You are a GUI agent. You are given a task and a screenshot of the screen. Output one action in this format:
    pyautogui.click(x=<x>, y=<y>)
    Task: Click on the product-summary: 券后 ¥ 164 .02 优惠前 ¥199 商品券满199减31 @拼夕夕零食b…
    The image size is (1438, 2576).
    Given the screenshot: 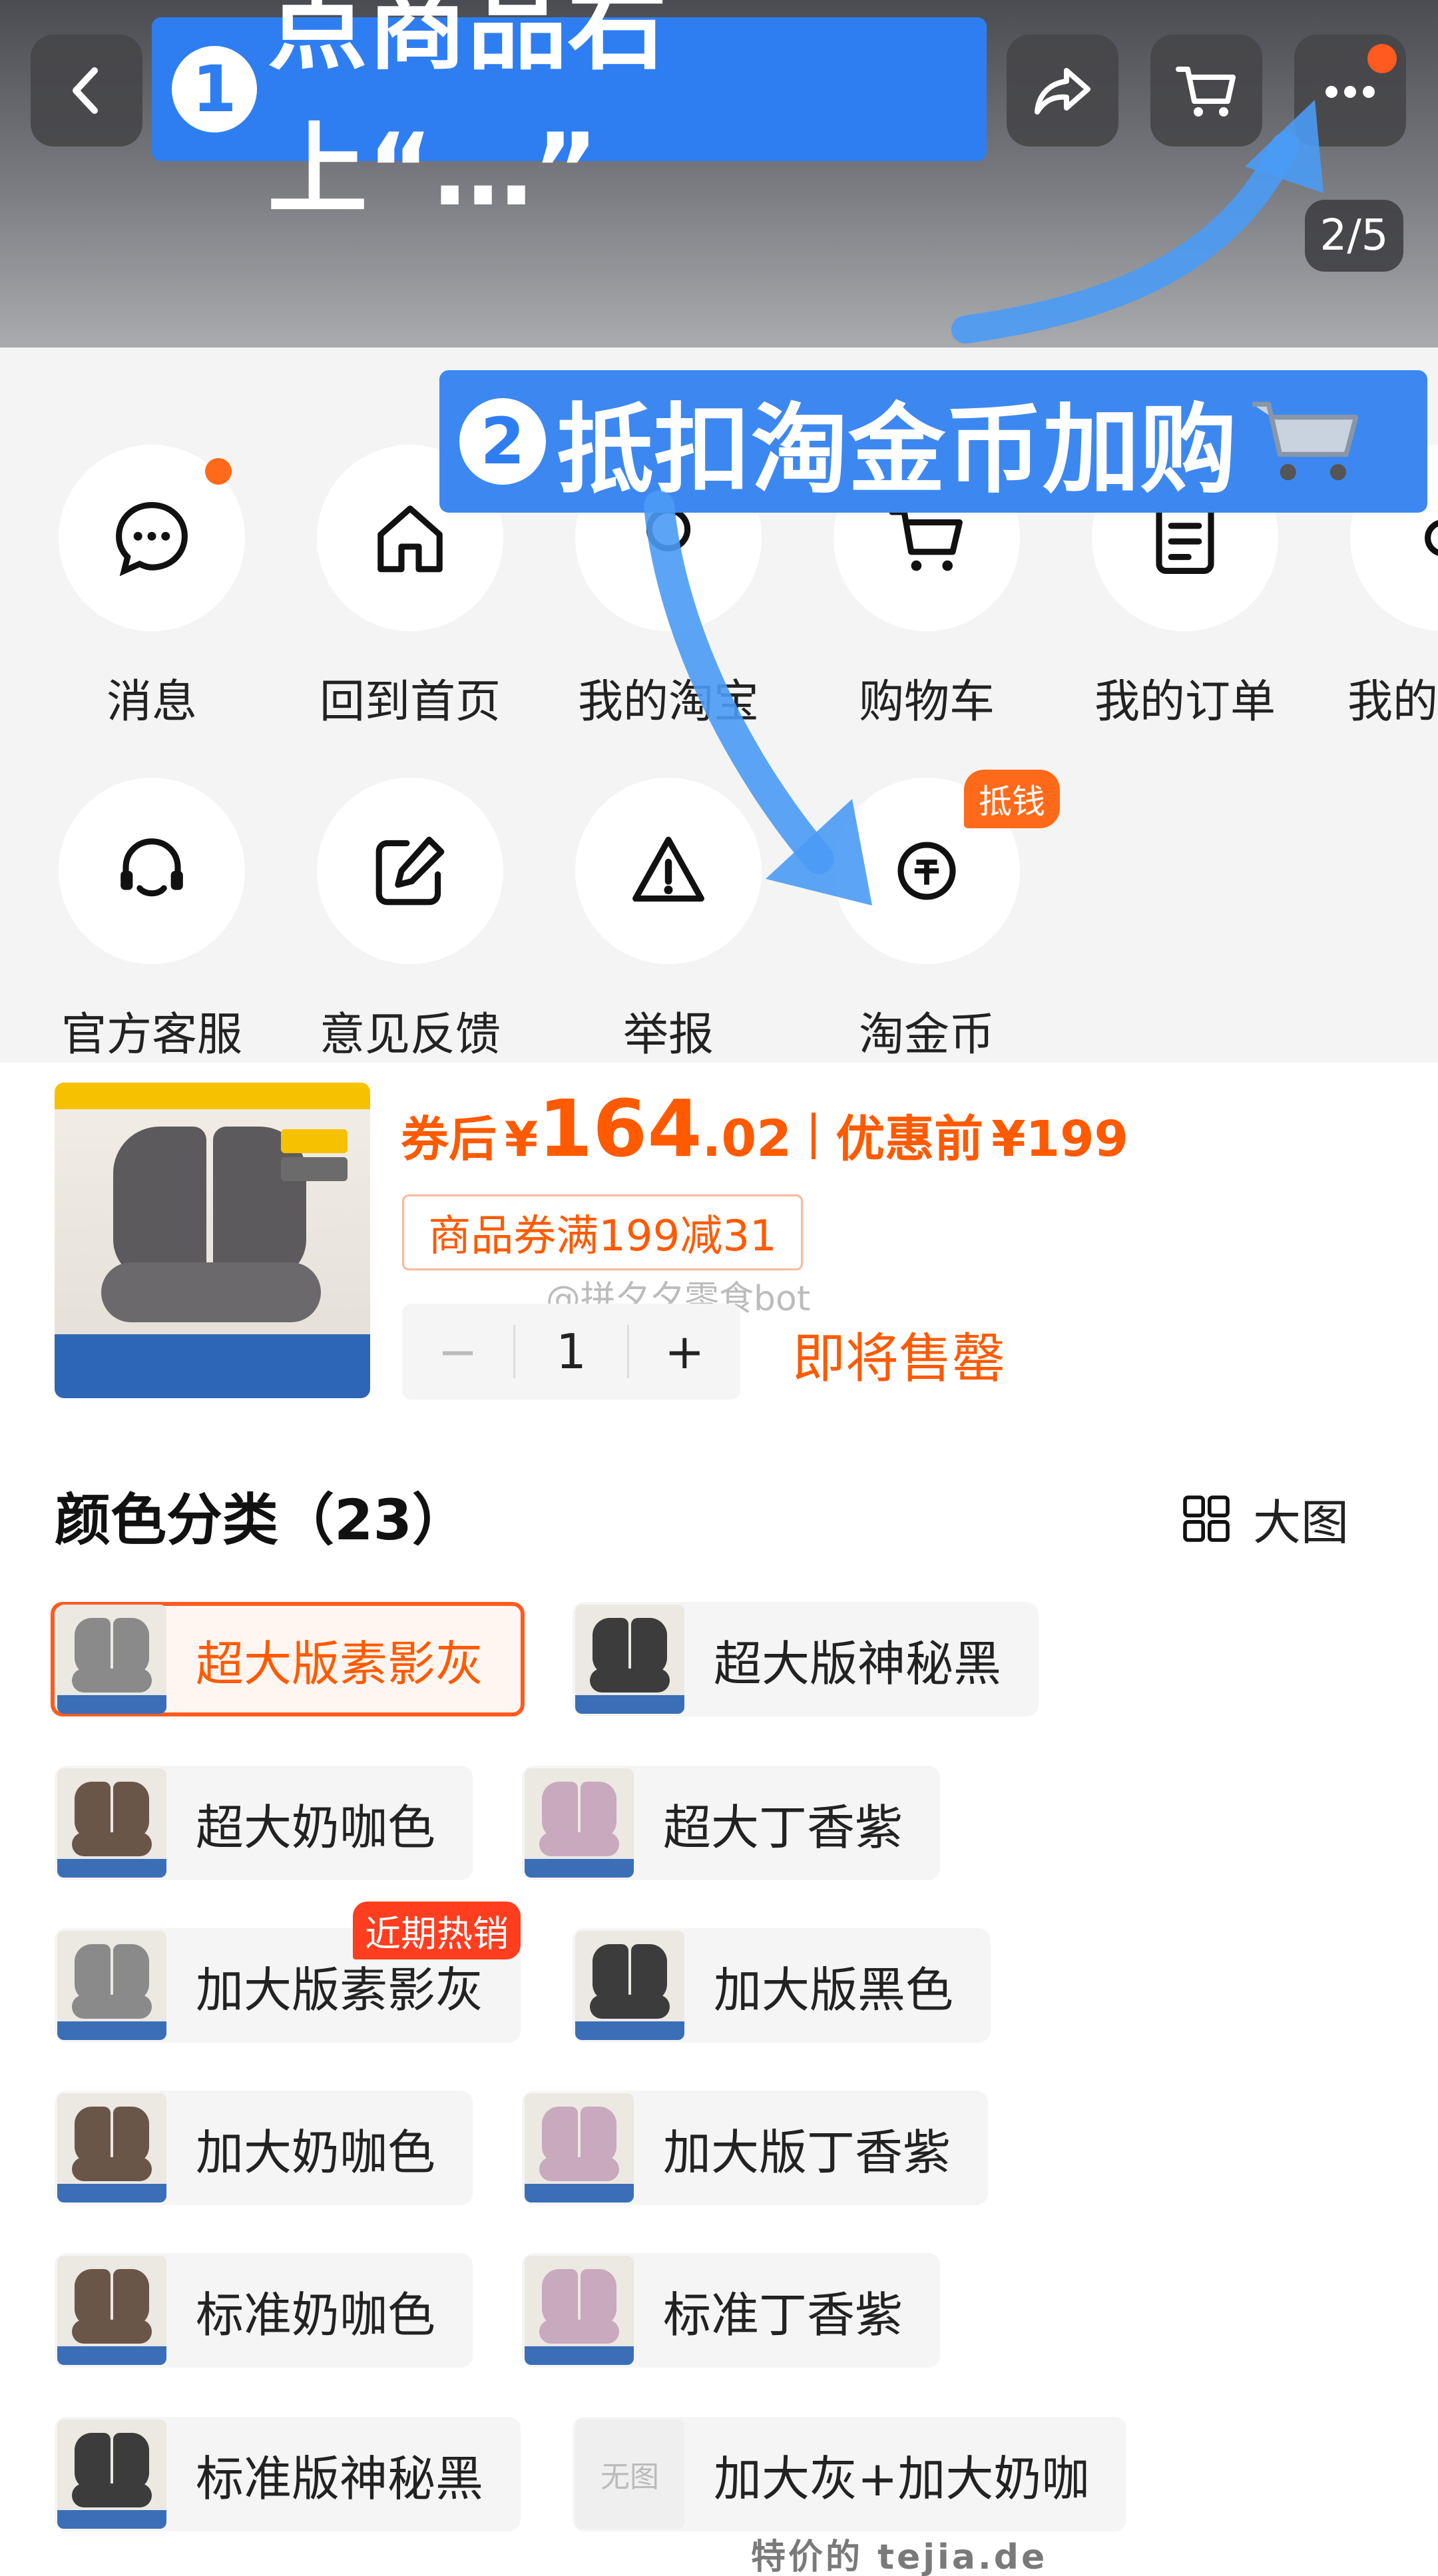 What is the action you would take?
    pyautogui.click(x=719, y=1243)
    